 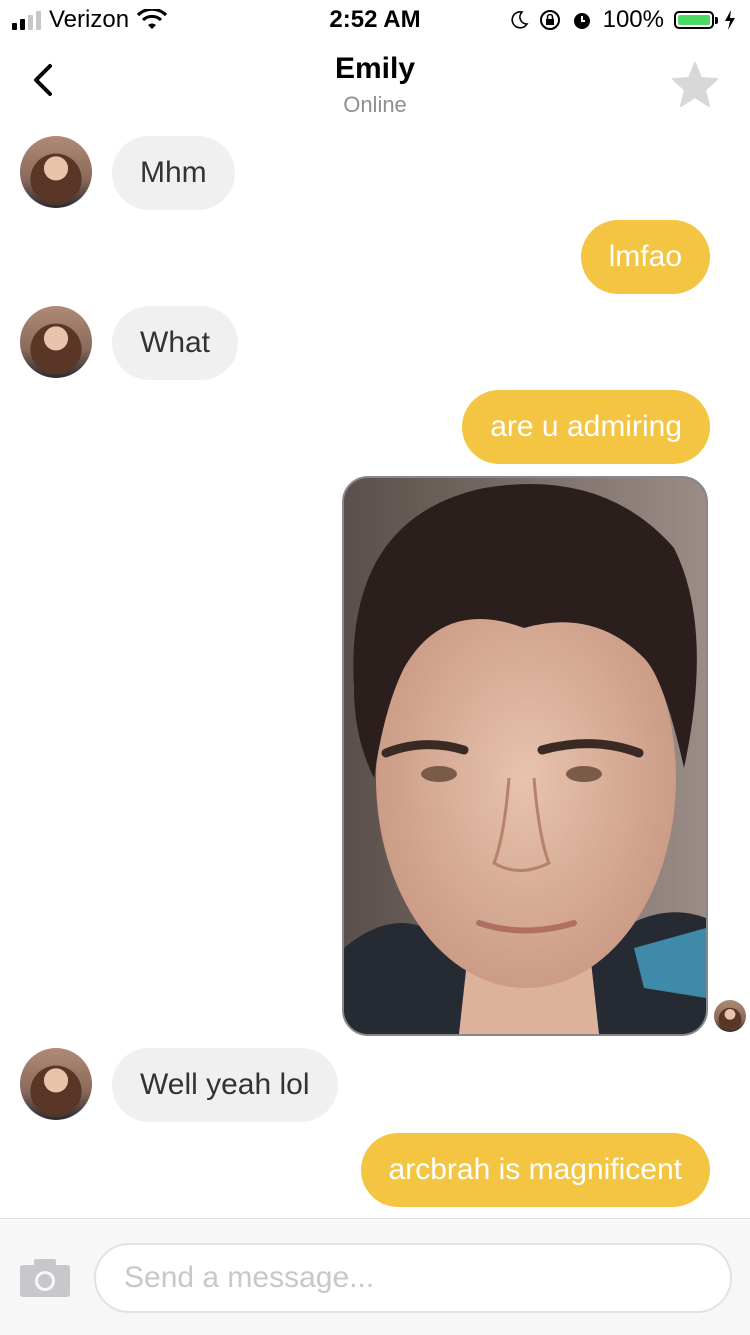 I want to click on message-composer, so click(x=375, y=1276).